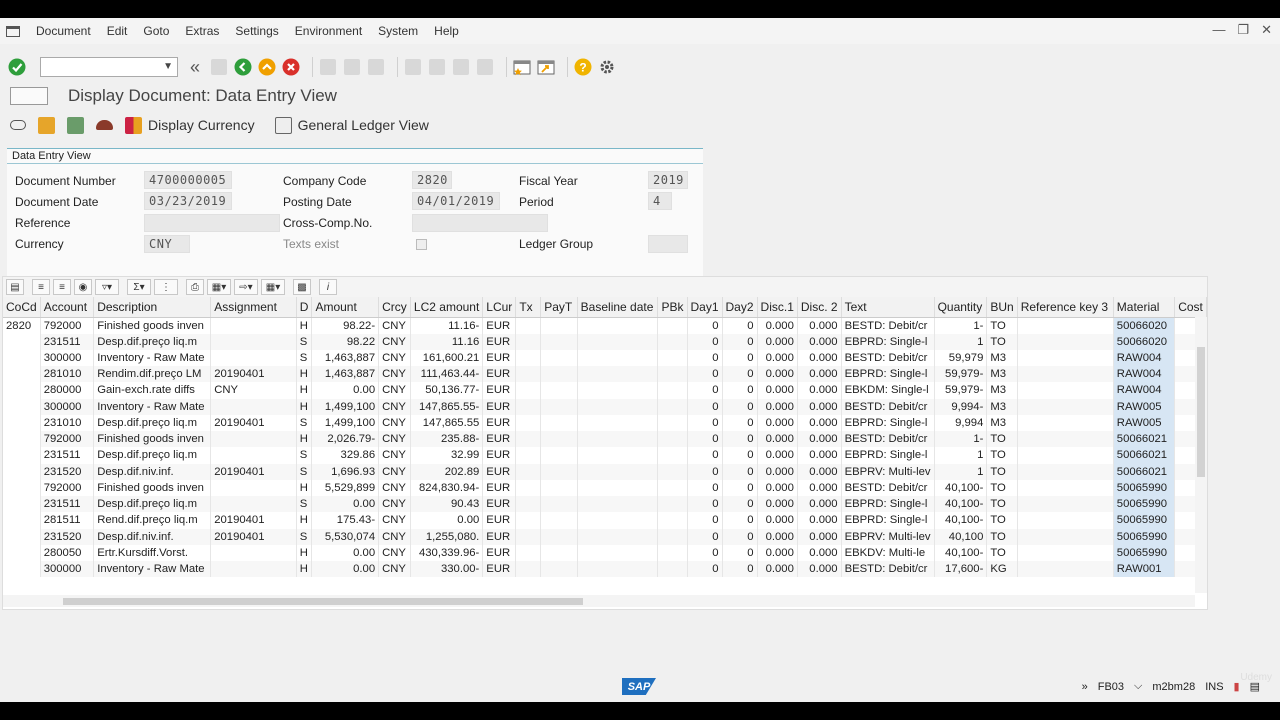 The height and width of the screenshot is (720, 1280). I want to click on posting-date-field: 04/01/2019, so click(456, 201).